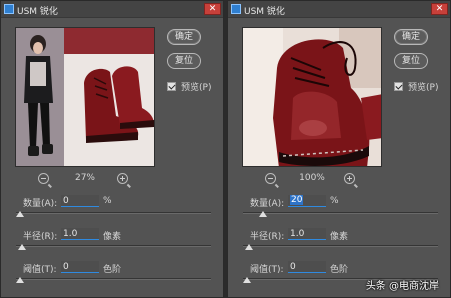  Describe the element at coordinates (80, 201) in the screenshot. I see `amount-input` at that location.